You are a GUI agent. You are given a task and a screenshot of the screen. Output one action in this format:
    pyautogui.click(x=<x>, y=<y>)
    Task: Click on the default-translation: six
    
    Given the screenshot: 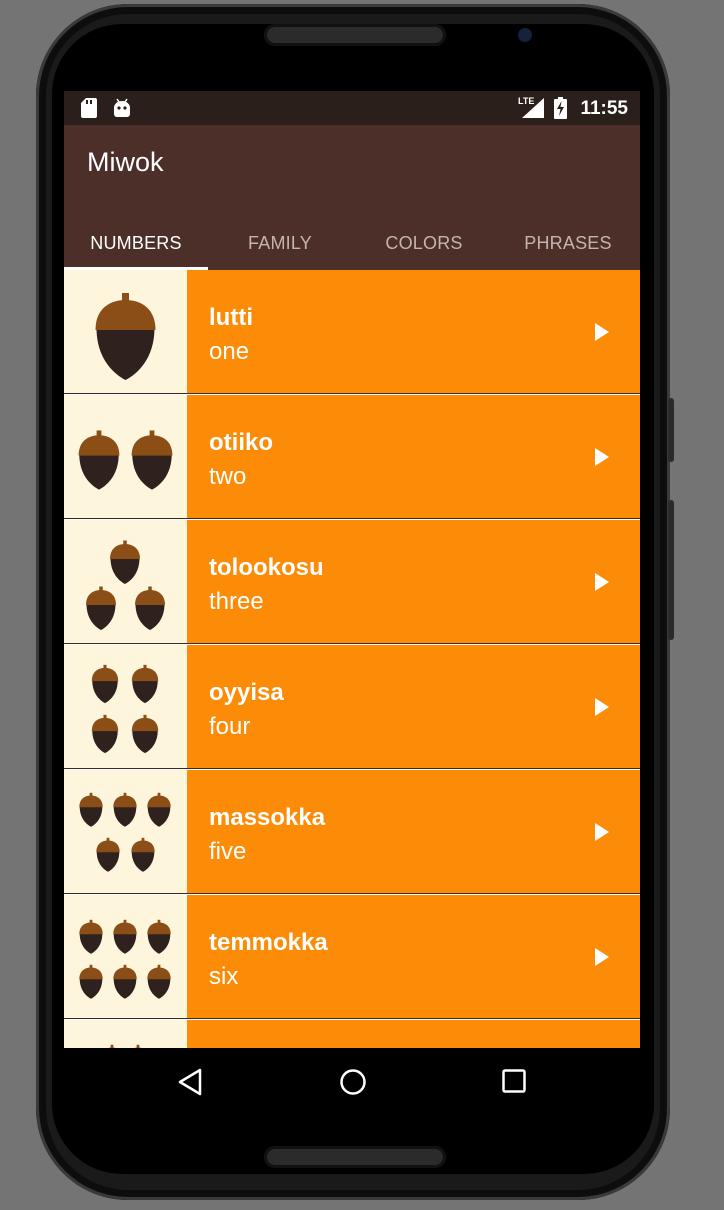 What is the action you would take?
    pyautogui.click(x=224, y=976)
    